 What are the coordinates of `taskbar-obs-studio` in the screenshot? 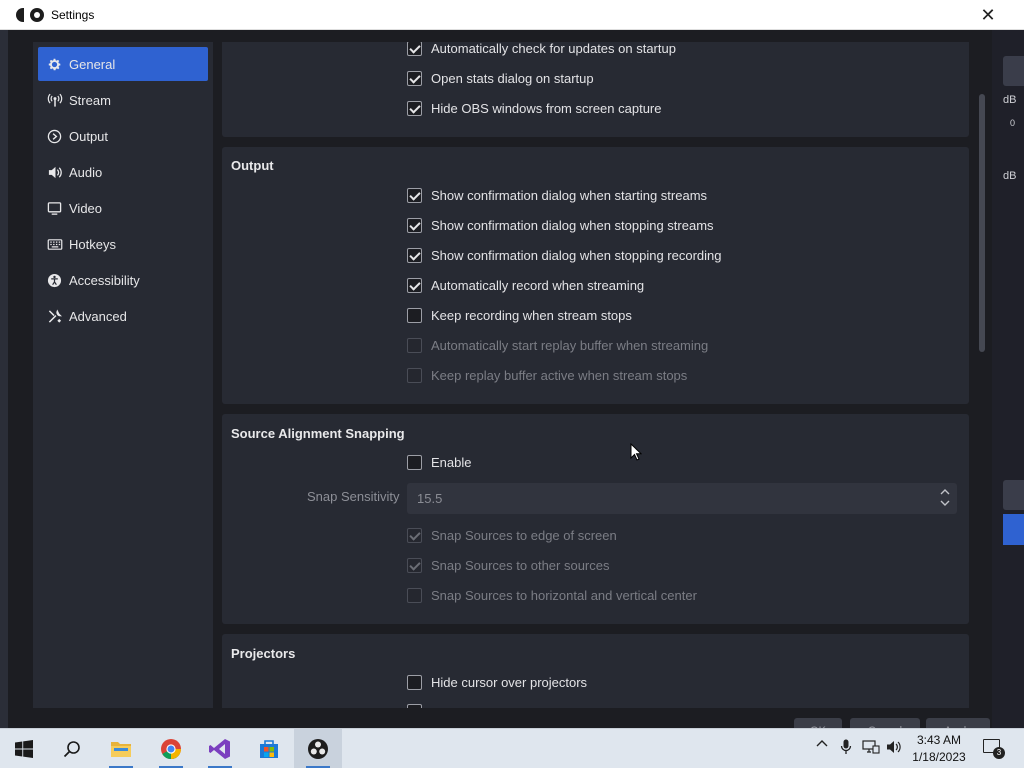 It's located at (318, 748).